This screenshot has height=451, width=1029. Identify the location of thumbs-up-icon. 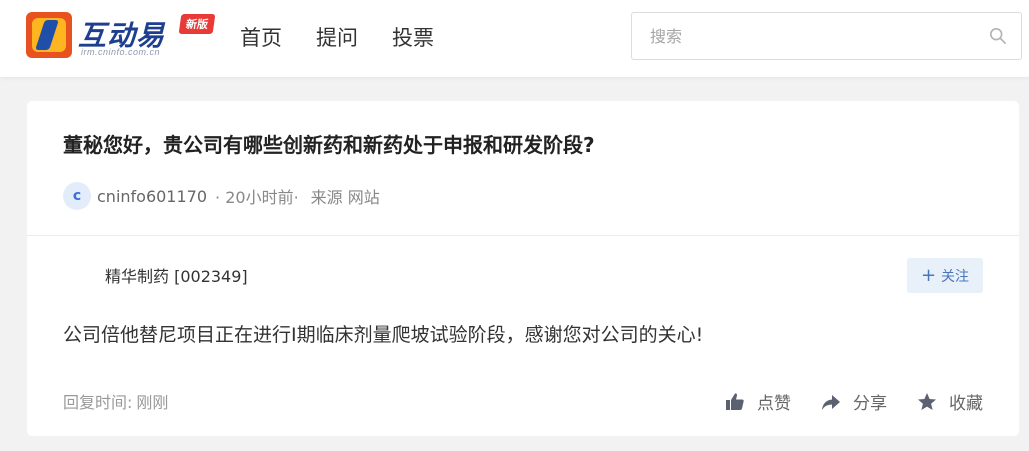
(735, 401).